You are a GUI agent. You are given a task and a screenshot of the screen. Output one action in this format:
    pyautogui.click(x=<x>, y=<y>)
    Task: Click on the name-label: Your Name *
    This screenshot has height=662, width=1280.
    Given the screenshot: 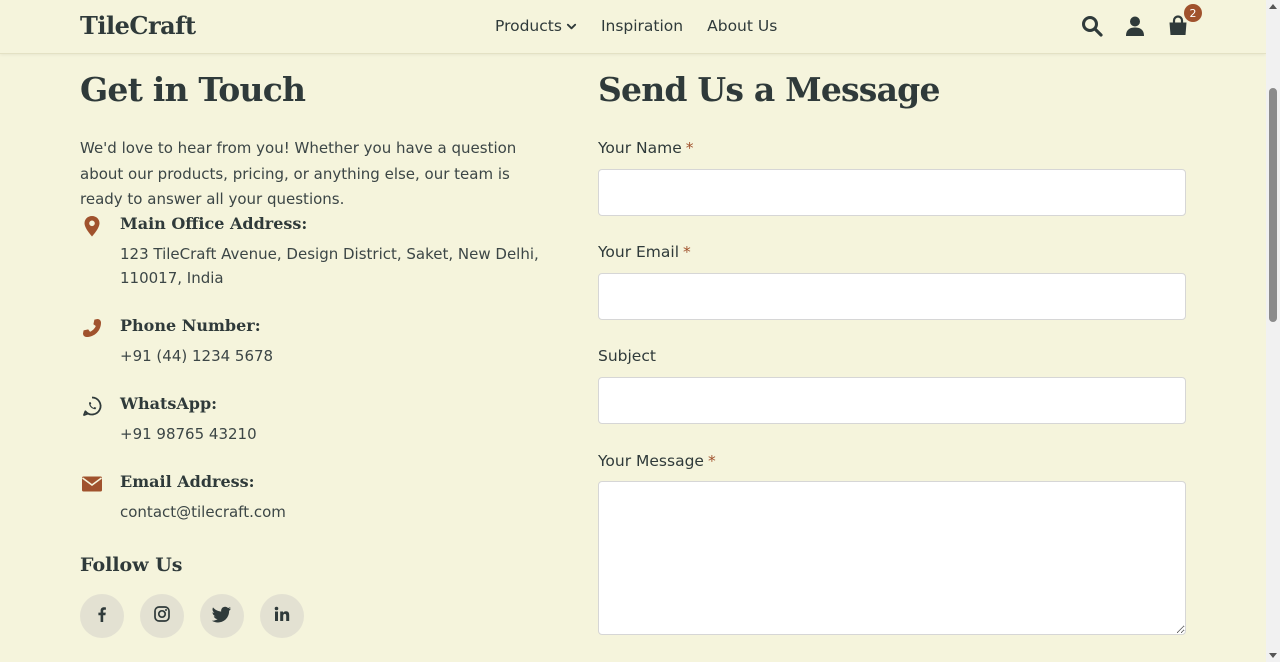 What is the action you would take?
    pyautogui.click(x=646, y=148)
    